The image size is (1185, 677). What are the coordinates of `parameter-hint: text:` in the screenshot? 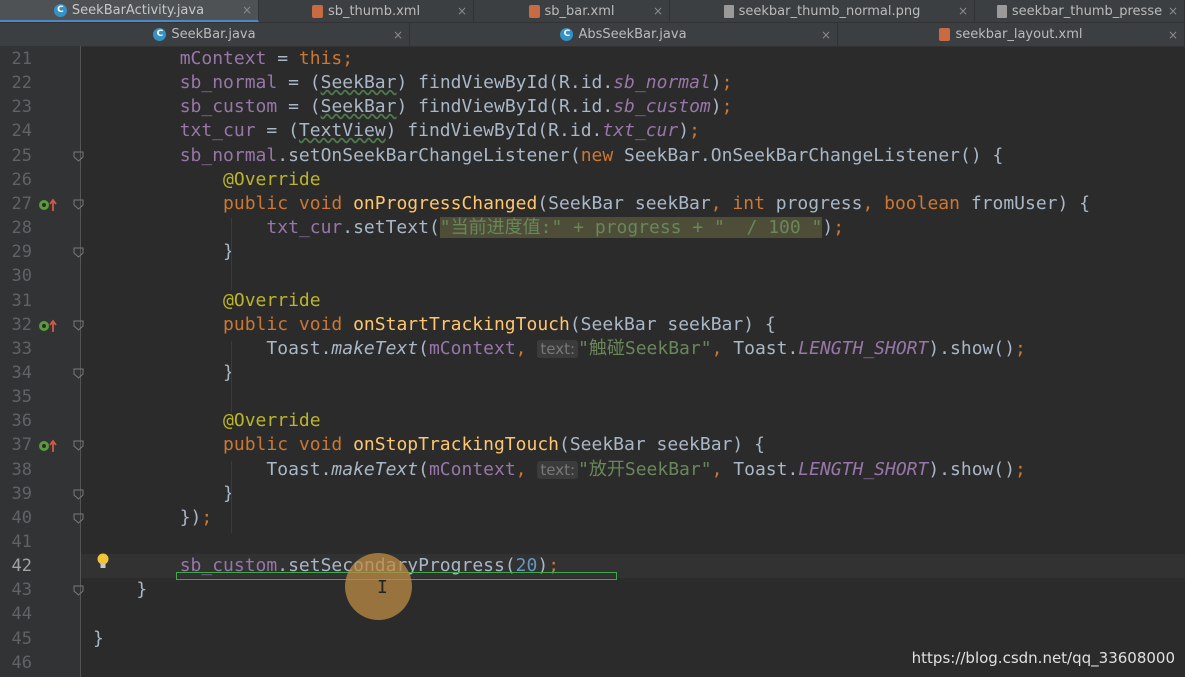 It's located at (558, 469).